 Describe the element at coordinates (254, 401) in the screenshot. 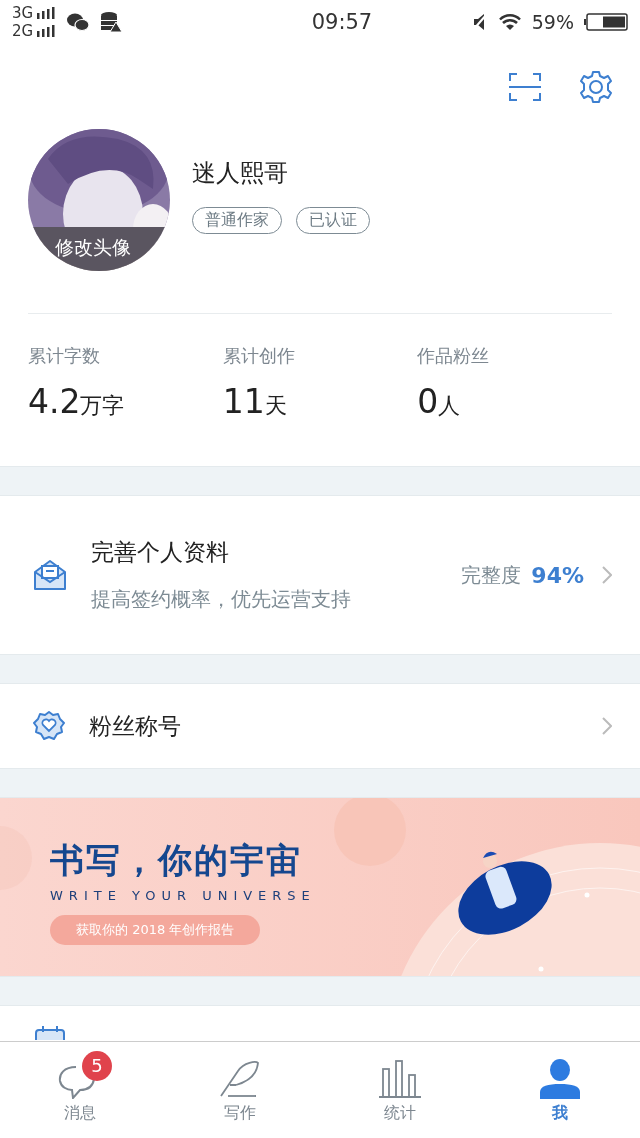

I see `stat-value: 11天` at that location.